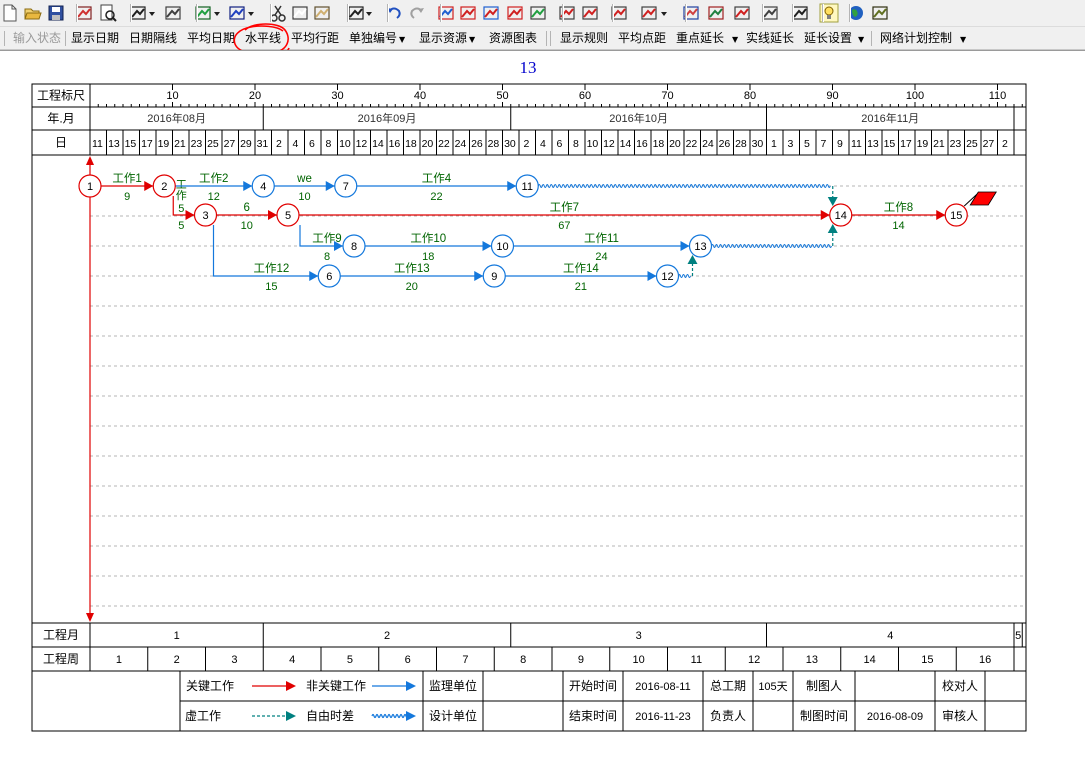  What do you see at coordinates (177, 660) in the screenshot?
I see `project-week-value: 2` at bounding box center [177, 660].